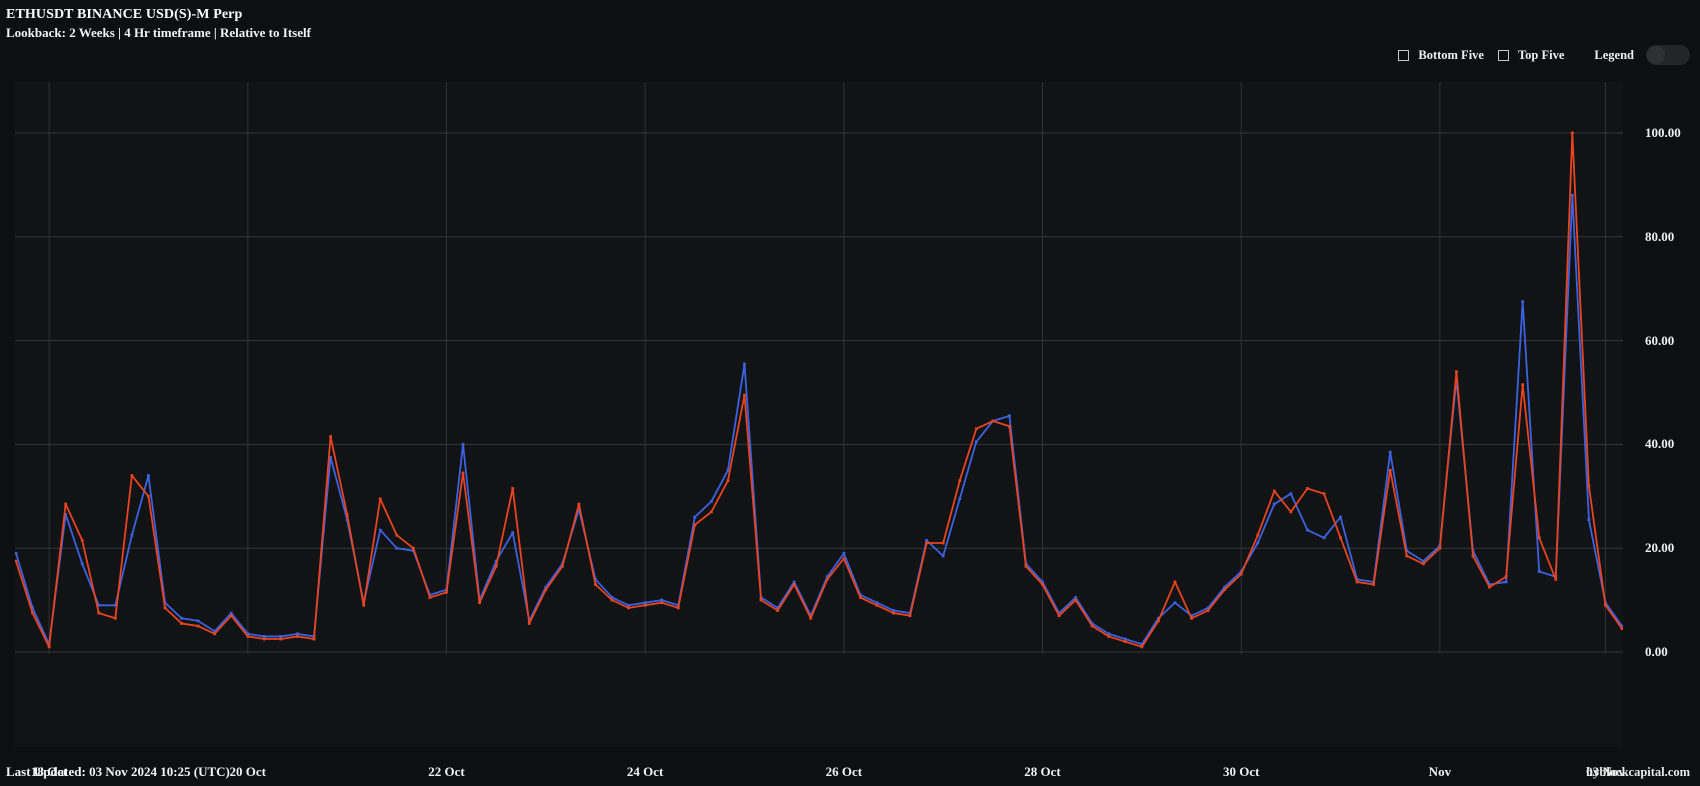 The image size is (1700, 786). Describe the element at coordinates (1656, 55) in the screenshot. I see `legend-toggle-knob` at that location.